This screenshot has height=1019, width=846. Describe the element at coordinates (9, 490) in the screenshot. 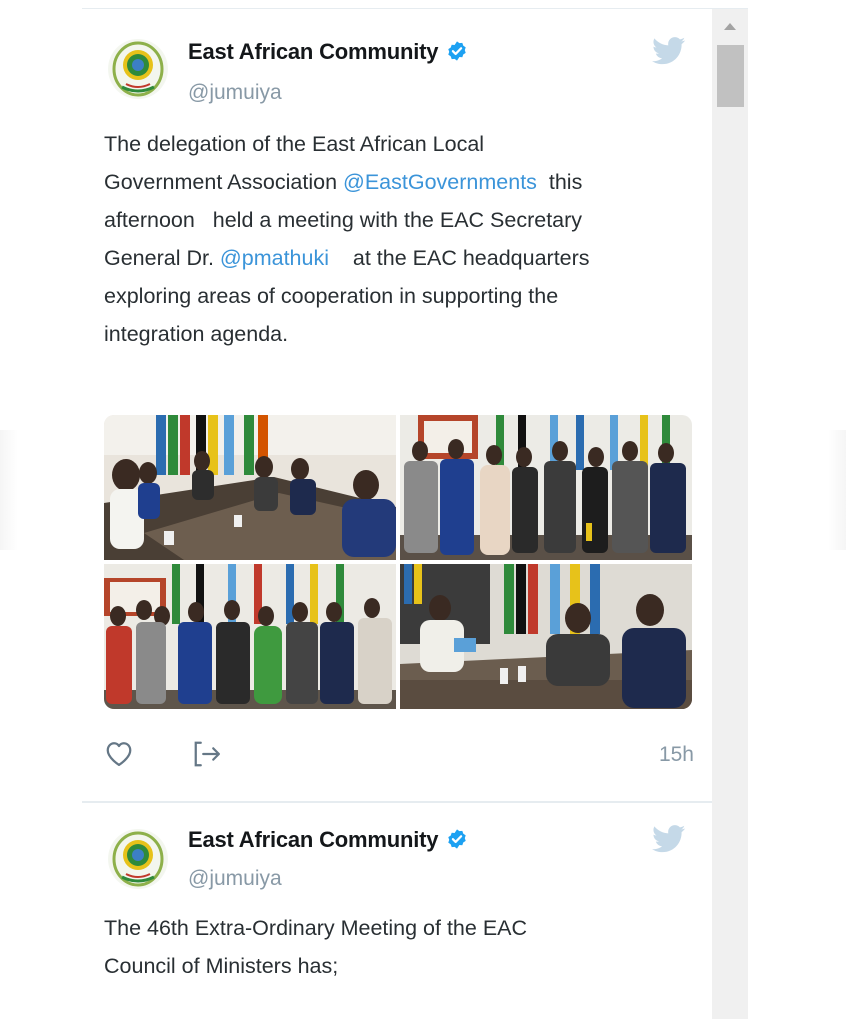

I see `page-edge-shadow-left` at that location.